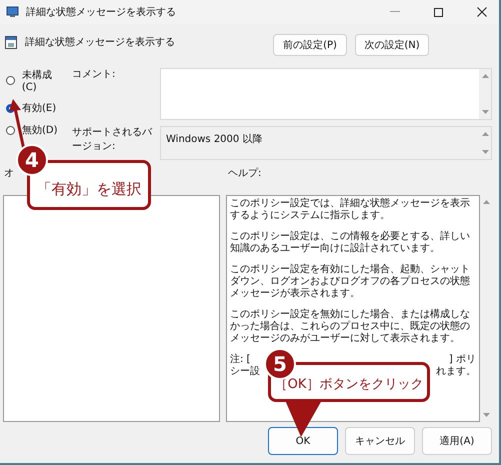 The width and height of the screenshot is (501, 465). What do you see at coordinates (395, 12) in the screenshot?
I see `minimize-icon` at bounding box center [395, 12].